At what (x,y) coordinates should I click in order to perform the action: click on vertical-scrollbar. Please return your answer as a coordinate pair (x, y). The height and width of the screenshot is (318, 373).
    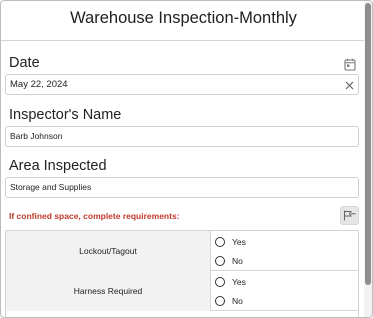
    Looking at the image, I should click on (368, 159).